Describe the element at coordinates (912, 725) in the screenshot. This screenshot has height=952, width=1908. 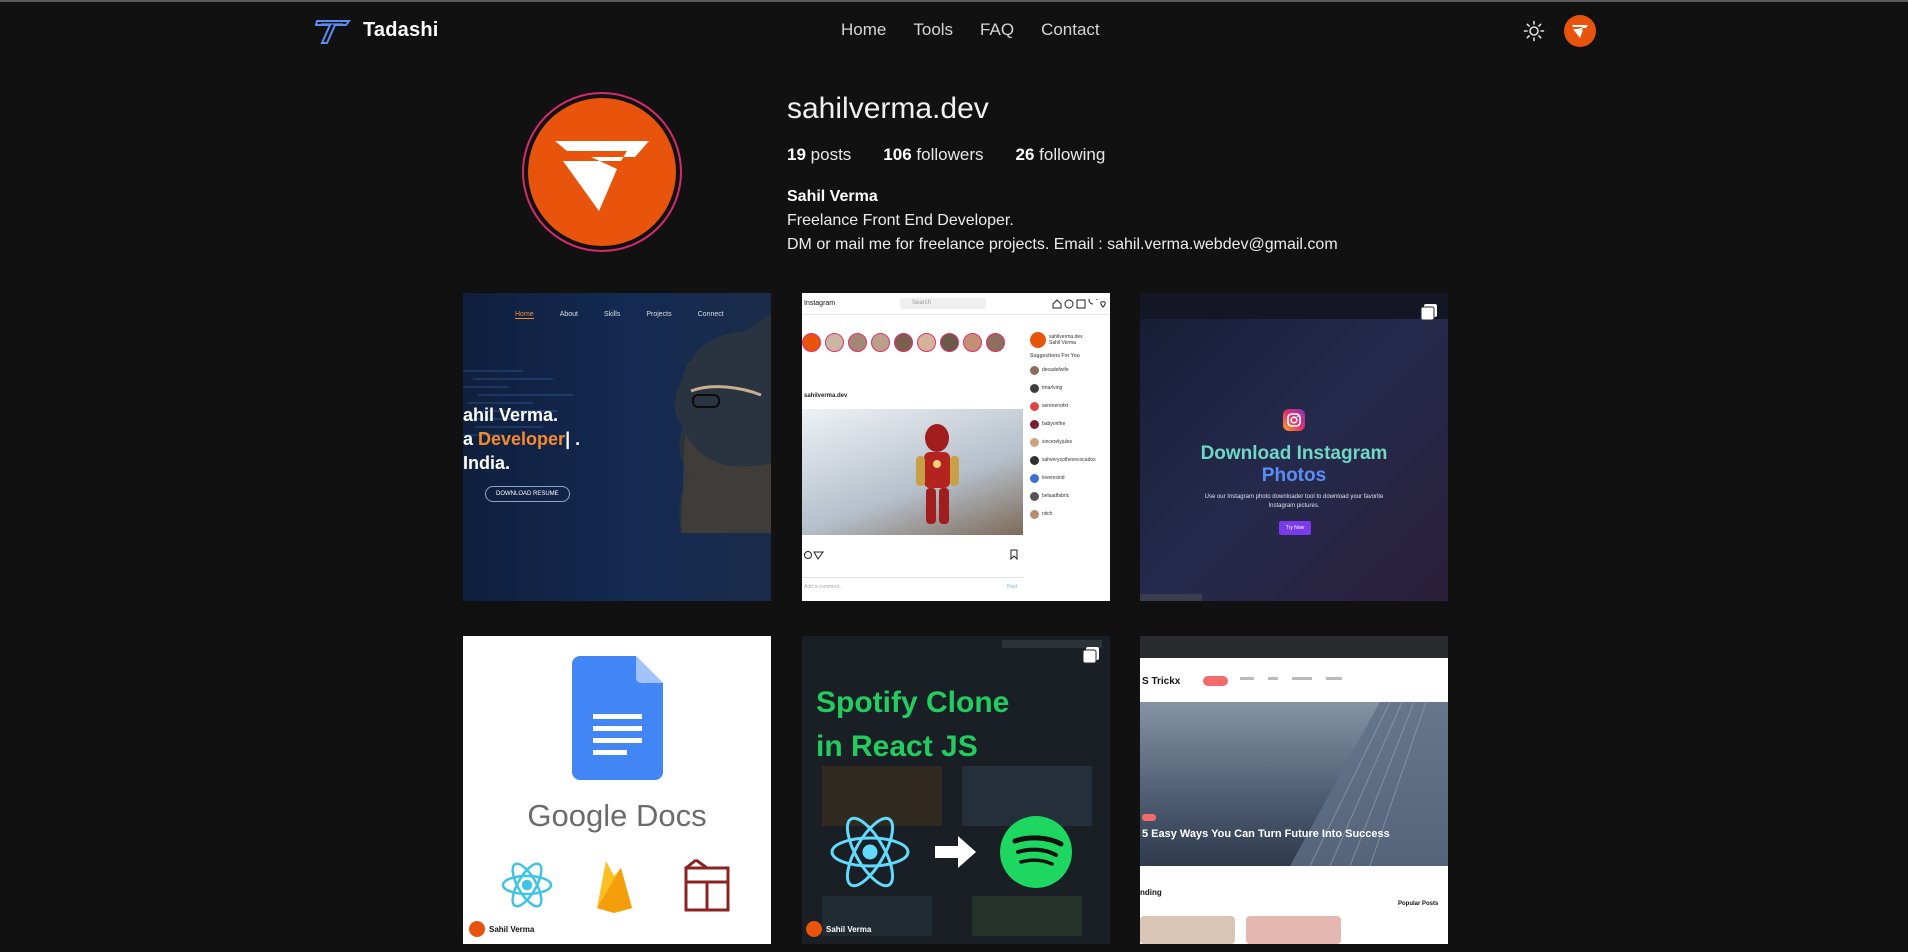
I see `spotify-clone-title: Spotify Clone in React JS` at that location.